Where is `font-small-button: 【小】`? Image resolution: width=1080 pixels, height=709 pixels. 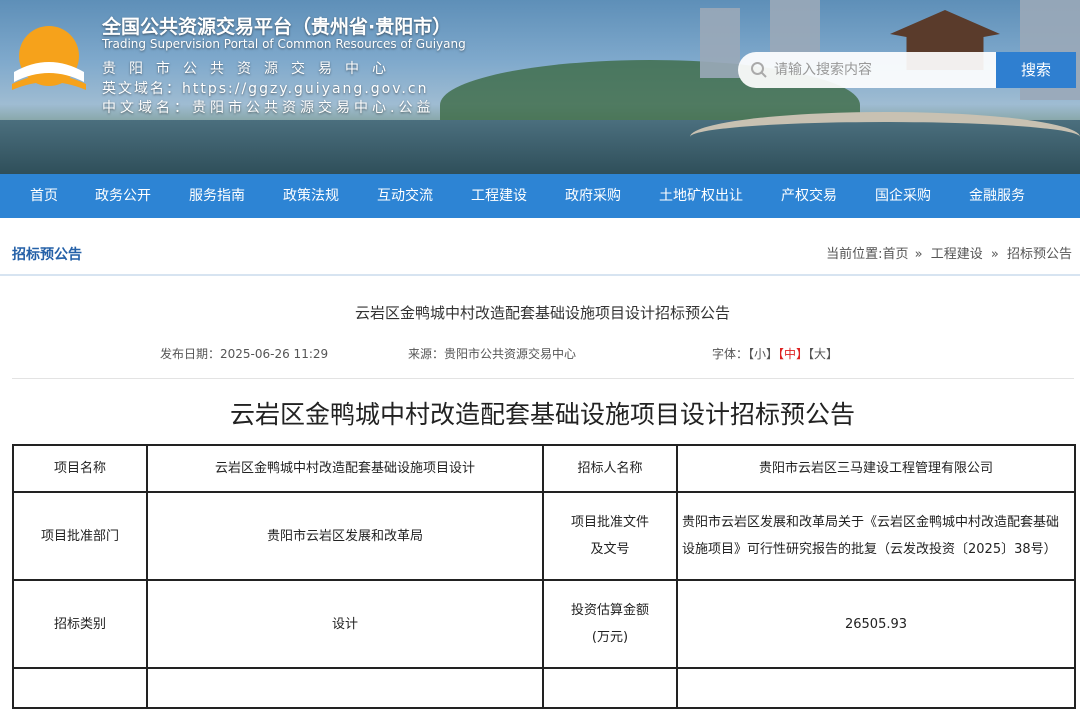 font-small-button: 【小】 is located at coordinates (763, 354).